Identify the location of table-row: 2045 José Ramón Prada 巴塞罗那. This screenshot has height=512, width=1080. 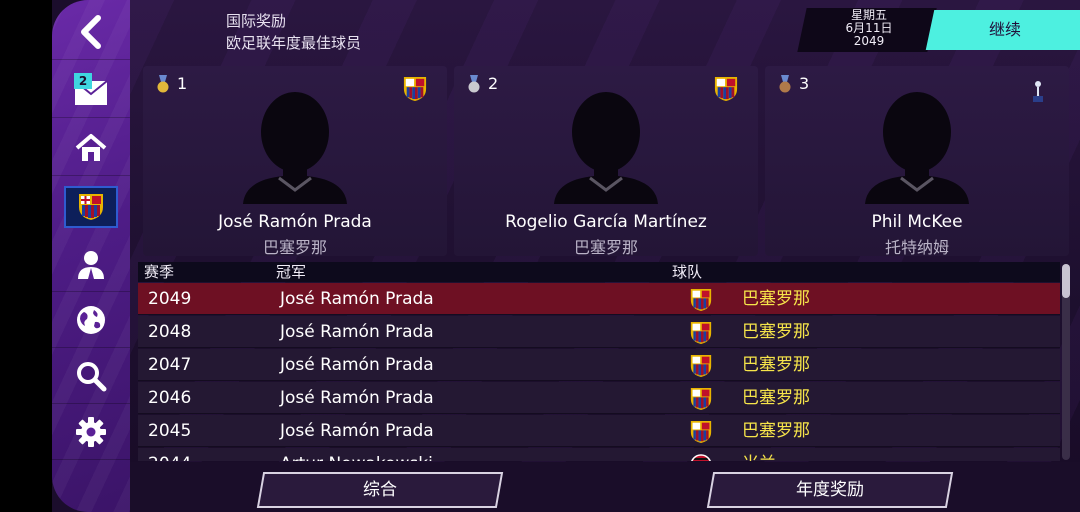
(599, 431).